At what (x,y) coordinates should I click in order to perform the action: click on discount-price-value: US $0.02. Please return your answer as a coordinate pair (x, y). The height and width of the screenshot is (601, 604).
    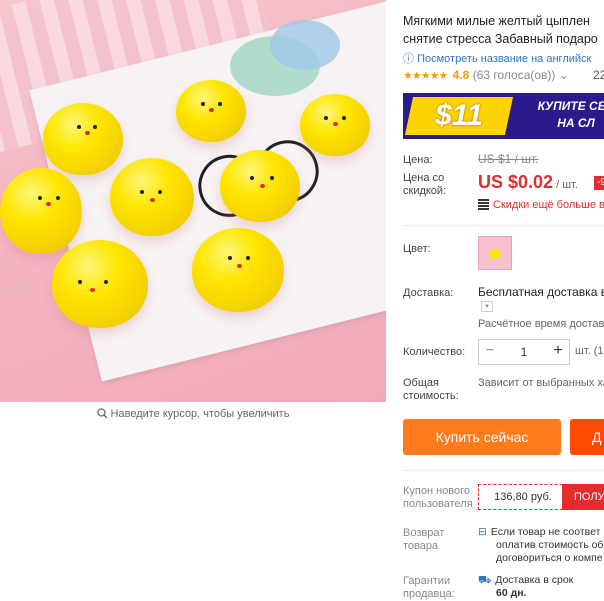
    Looking at the image, I should click on (516, 182).